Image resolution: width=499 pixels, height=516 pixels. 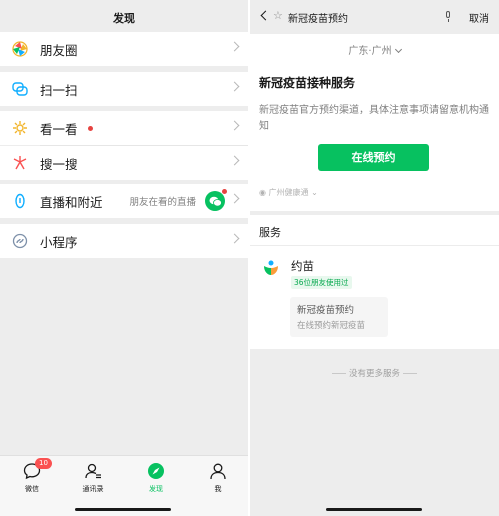 What do you see at coordinates (156, 489) in the screenshot?
I see `tab-label: 发现` at bounding box center [156, 489].